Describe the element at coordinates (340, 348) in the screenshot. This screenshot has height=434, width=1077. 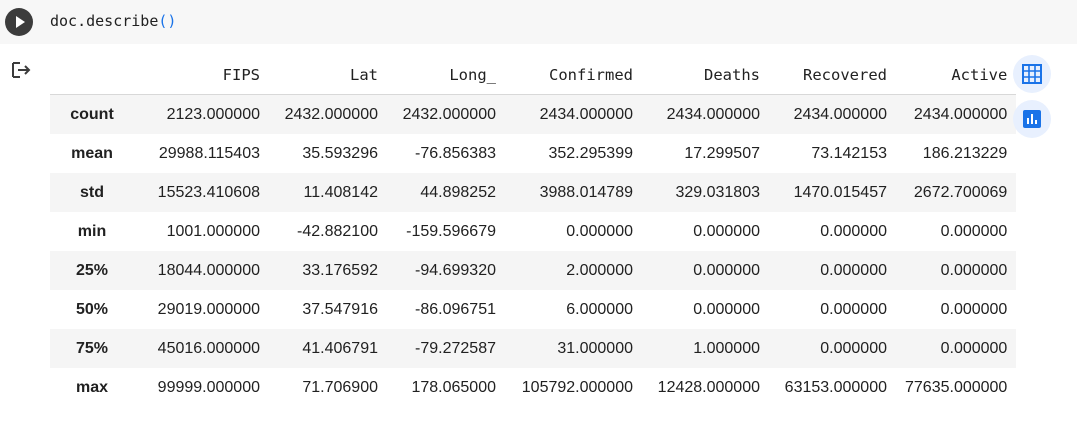
I see `table-cell: 41.406791` at that location.